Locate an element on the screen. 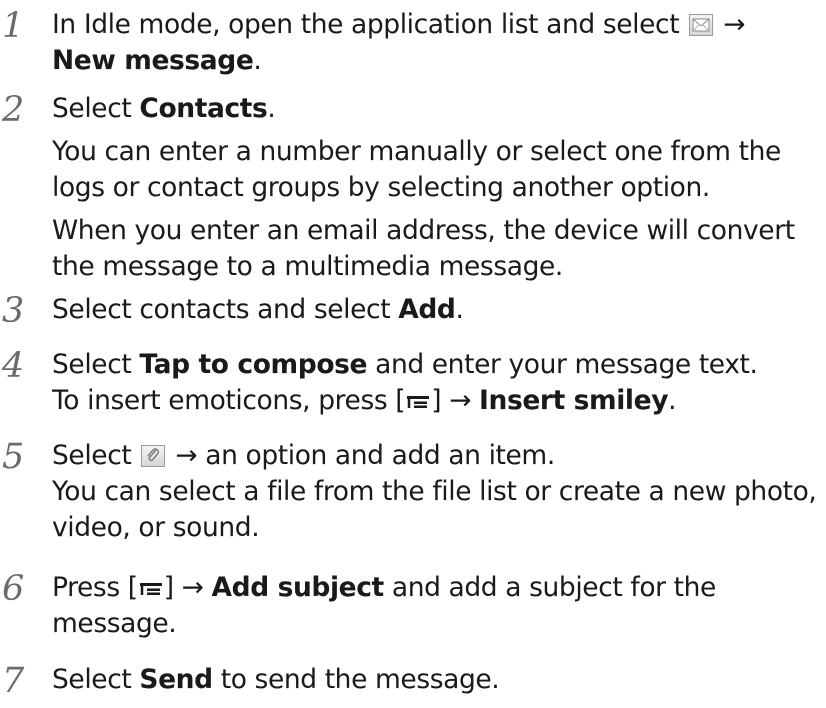 Image resolution: width=826 pixels, height=708 pixels. paperclip-attach-icon is located at coordinates (153, 456).